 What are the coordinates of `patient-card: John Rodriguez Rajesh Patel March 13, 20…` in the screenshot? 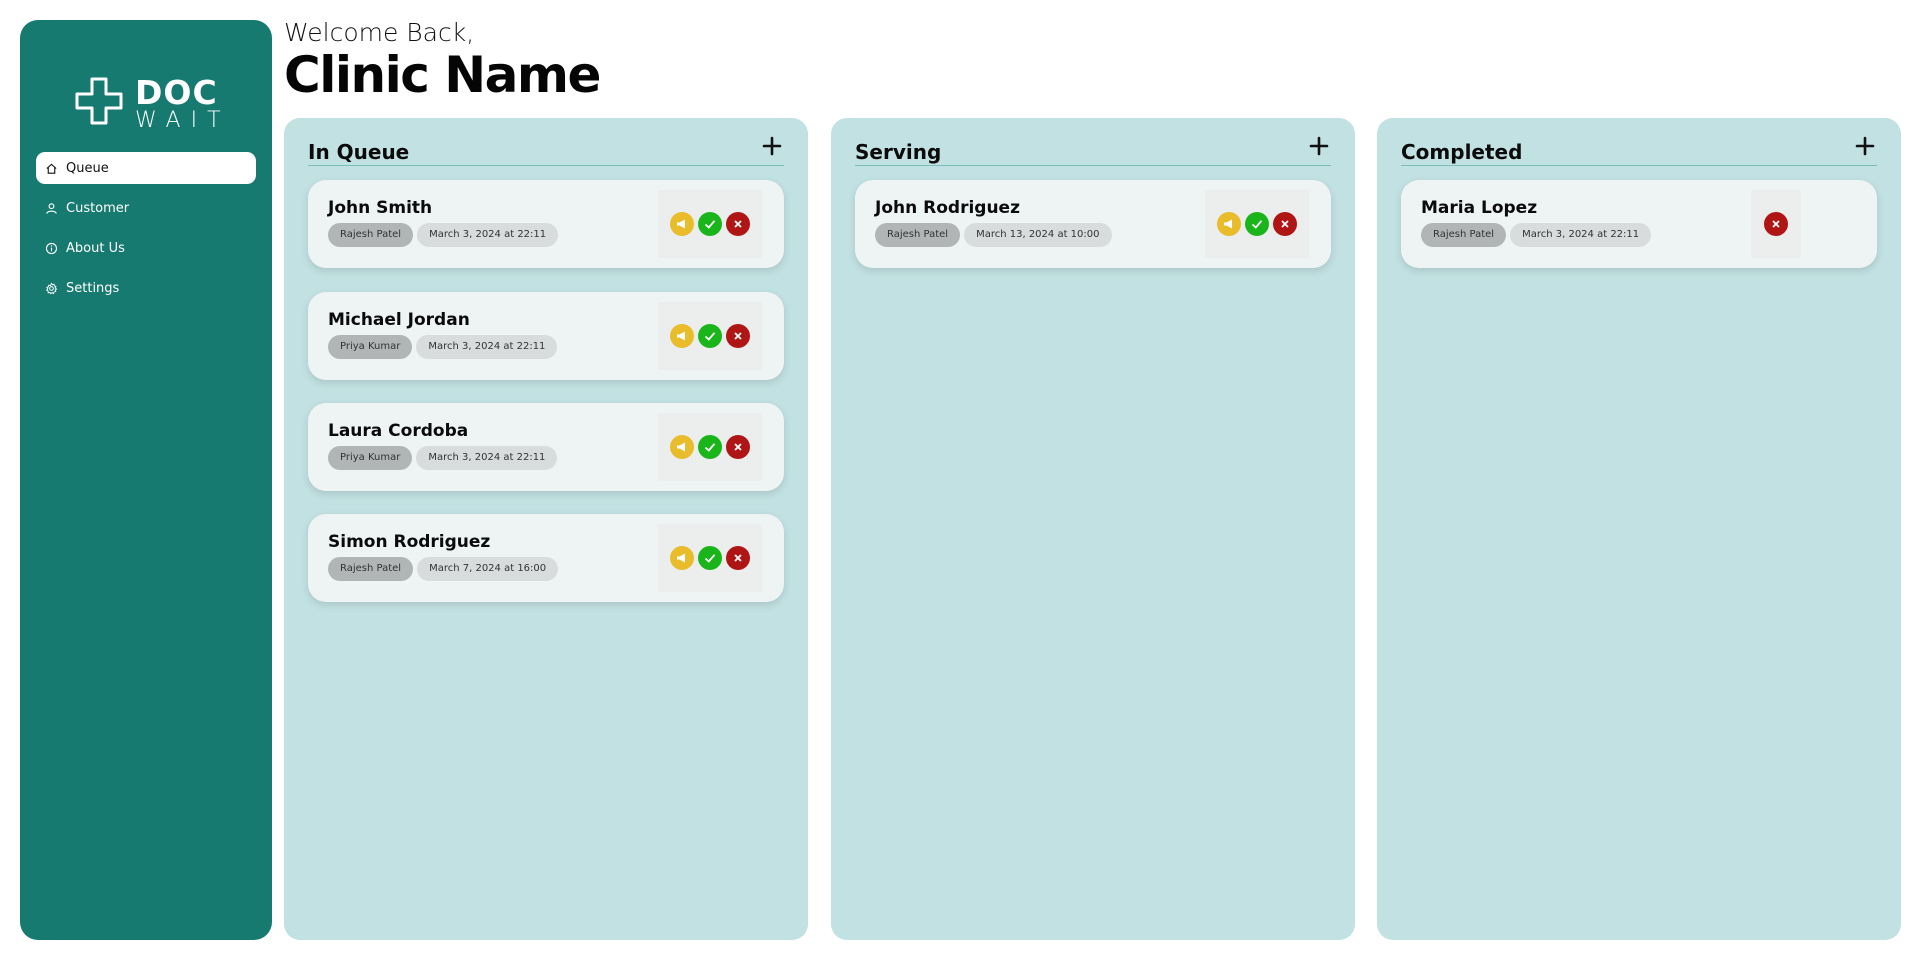 It's located at (1093, 224).